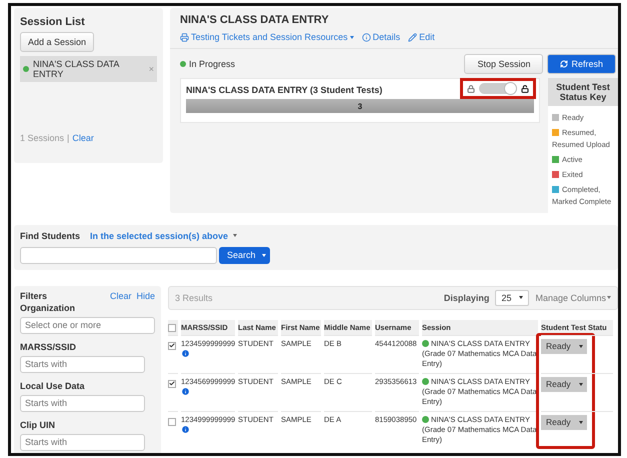 The image size is (627, 458). I want to click on filter-field: Select one or more, so click(87, 325).